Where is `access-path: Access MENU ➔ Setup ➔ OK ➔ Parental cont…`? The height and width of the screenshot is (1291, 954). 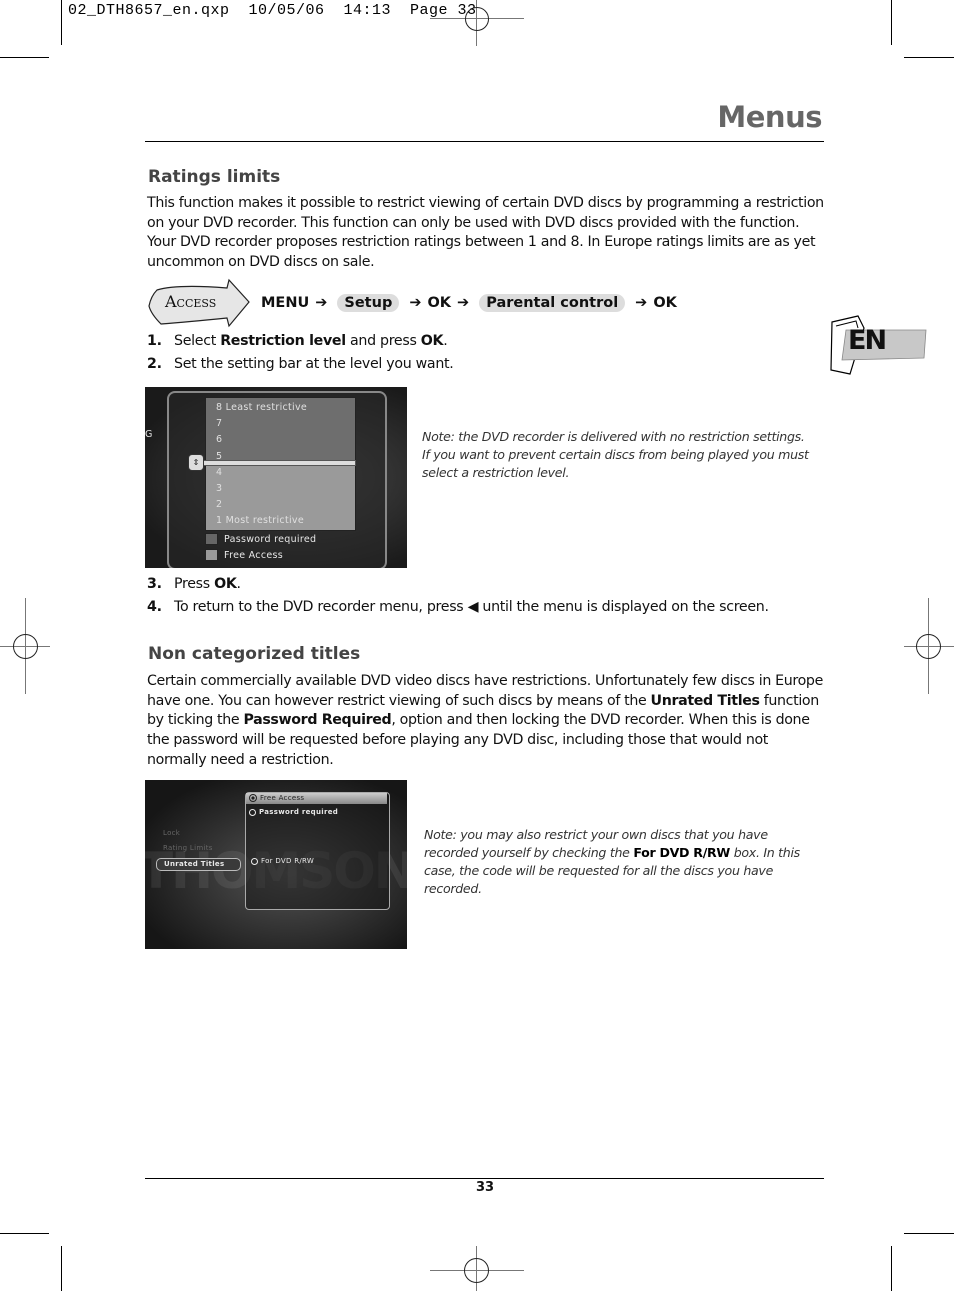 access-path: Access MENU ➔ Setup ➔ OK ➔ Parental cont… is located at coordinates (412, 303).